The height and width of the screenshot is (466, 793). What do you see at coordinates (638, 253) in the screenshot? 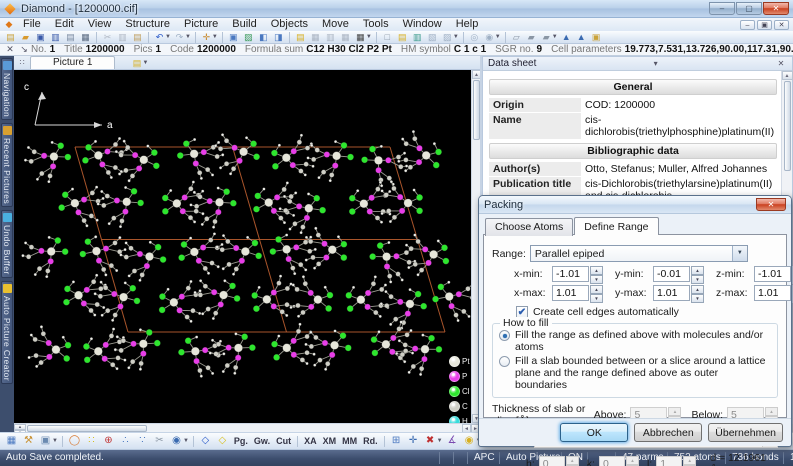
I see `range-combobox: Parallel epiped ▼` at bounding box center [638, 253].